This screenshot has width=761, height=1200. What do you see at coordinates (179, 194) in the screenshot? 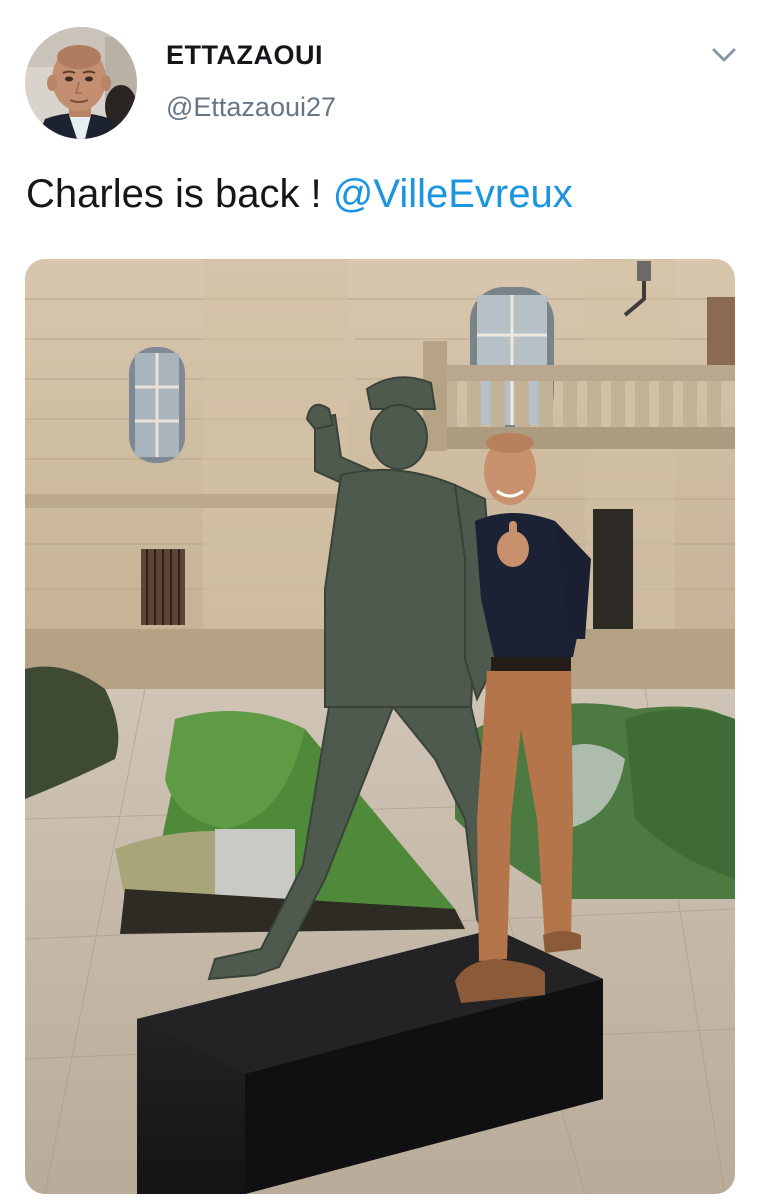
I see `tweet-text-body: Charles is back !` at bounding box center [179, 194].